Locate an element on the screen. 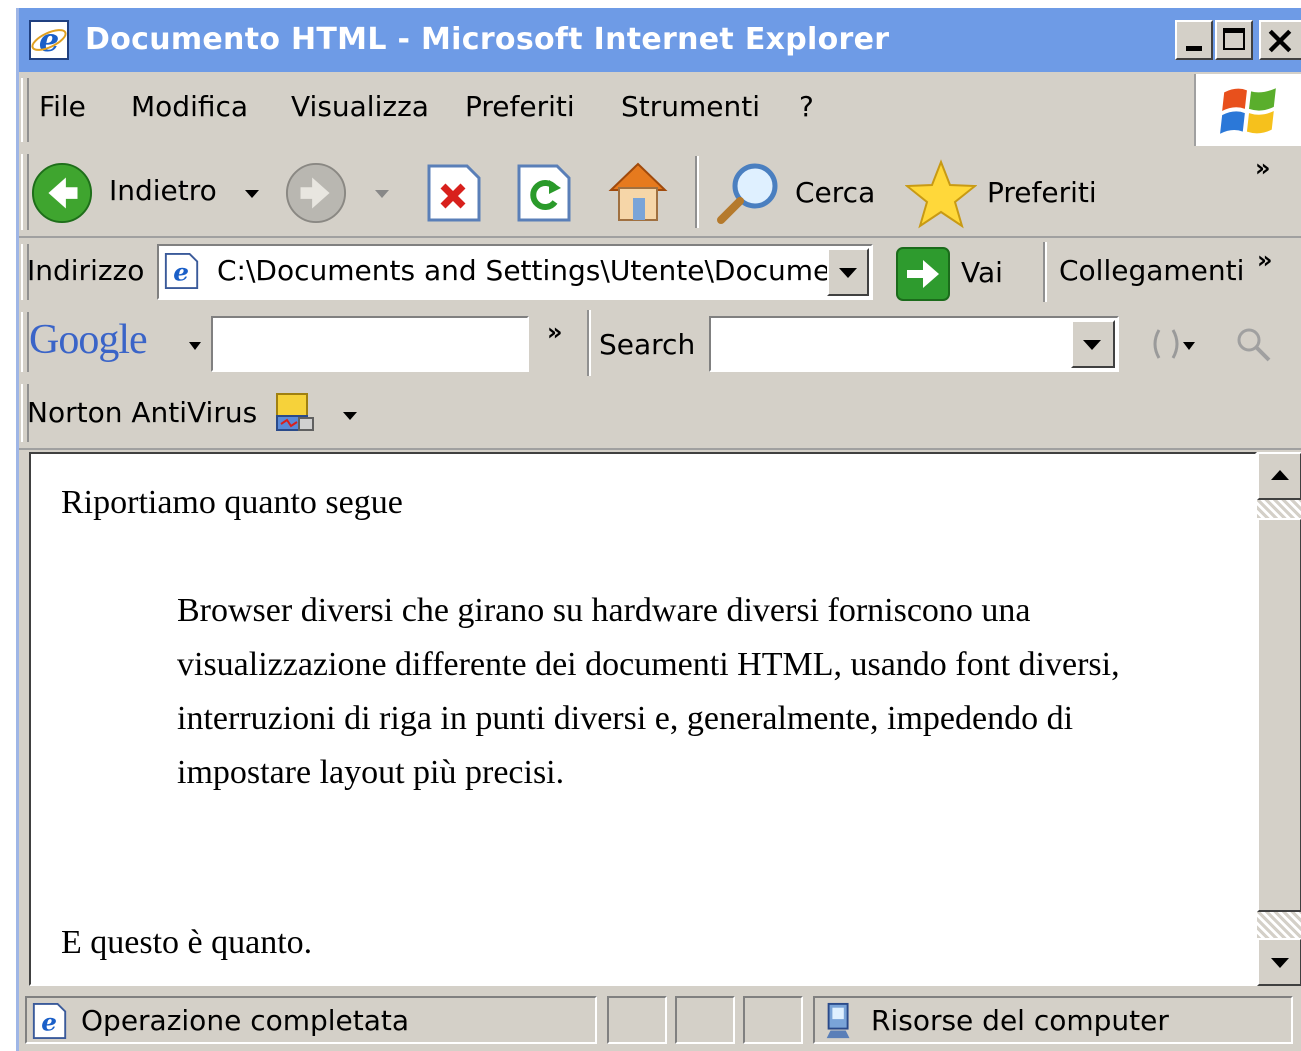 The width and height of the screenshot is (1301, 1051). search-button: Cerca is located at coordinates (798, 192).